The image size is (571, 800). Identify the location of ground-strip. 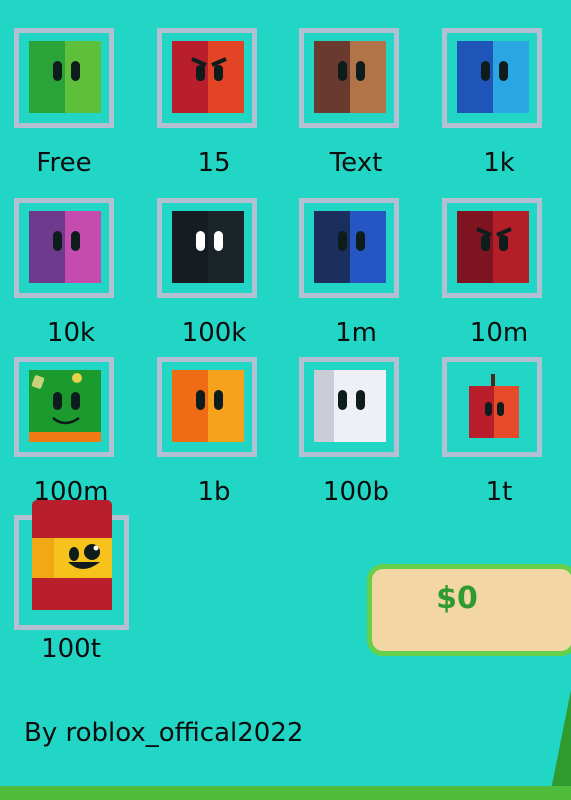
(285, 793).